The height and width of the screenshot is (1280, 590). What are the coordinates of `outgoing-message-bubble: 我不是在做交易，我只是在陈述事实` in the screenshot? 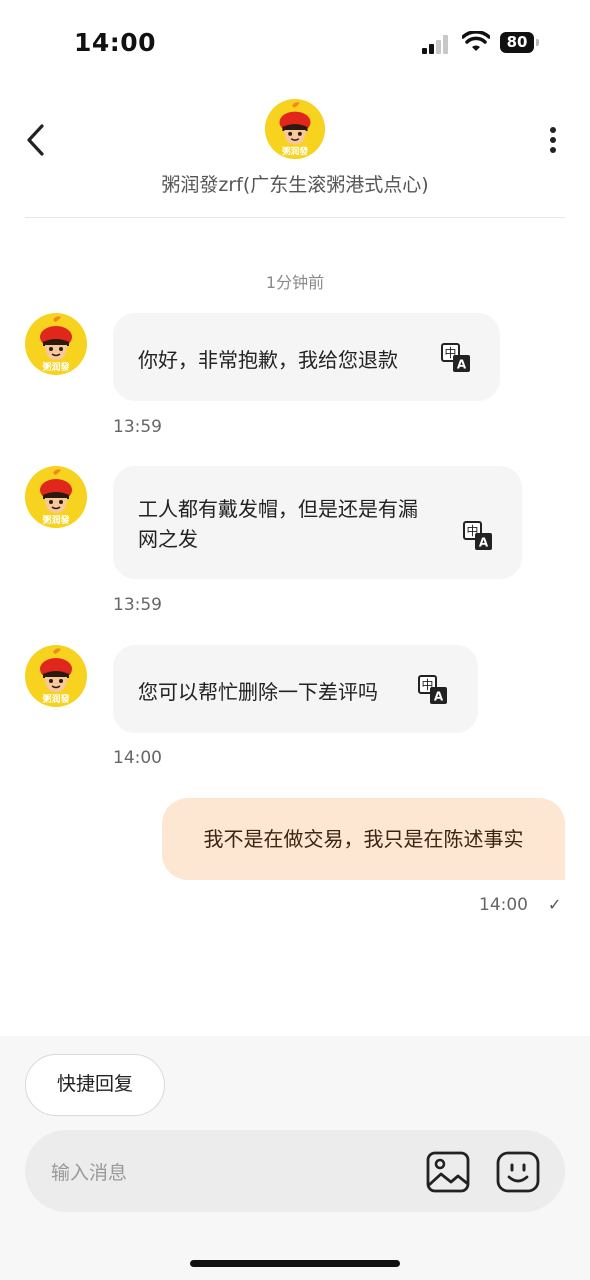 It's located at (363, 839).